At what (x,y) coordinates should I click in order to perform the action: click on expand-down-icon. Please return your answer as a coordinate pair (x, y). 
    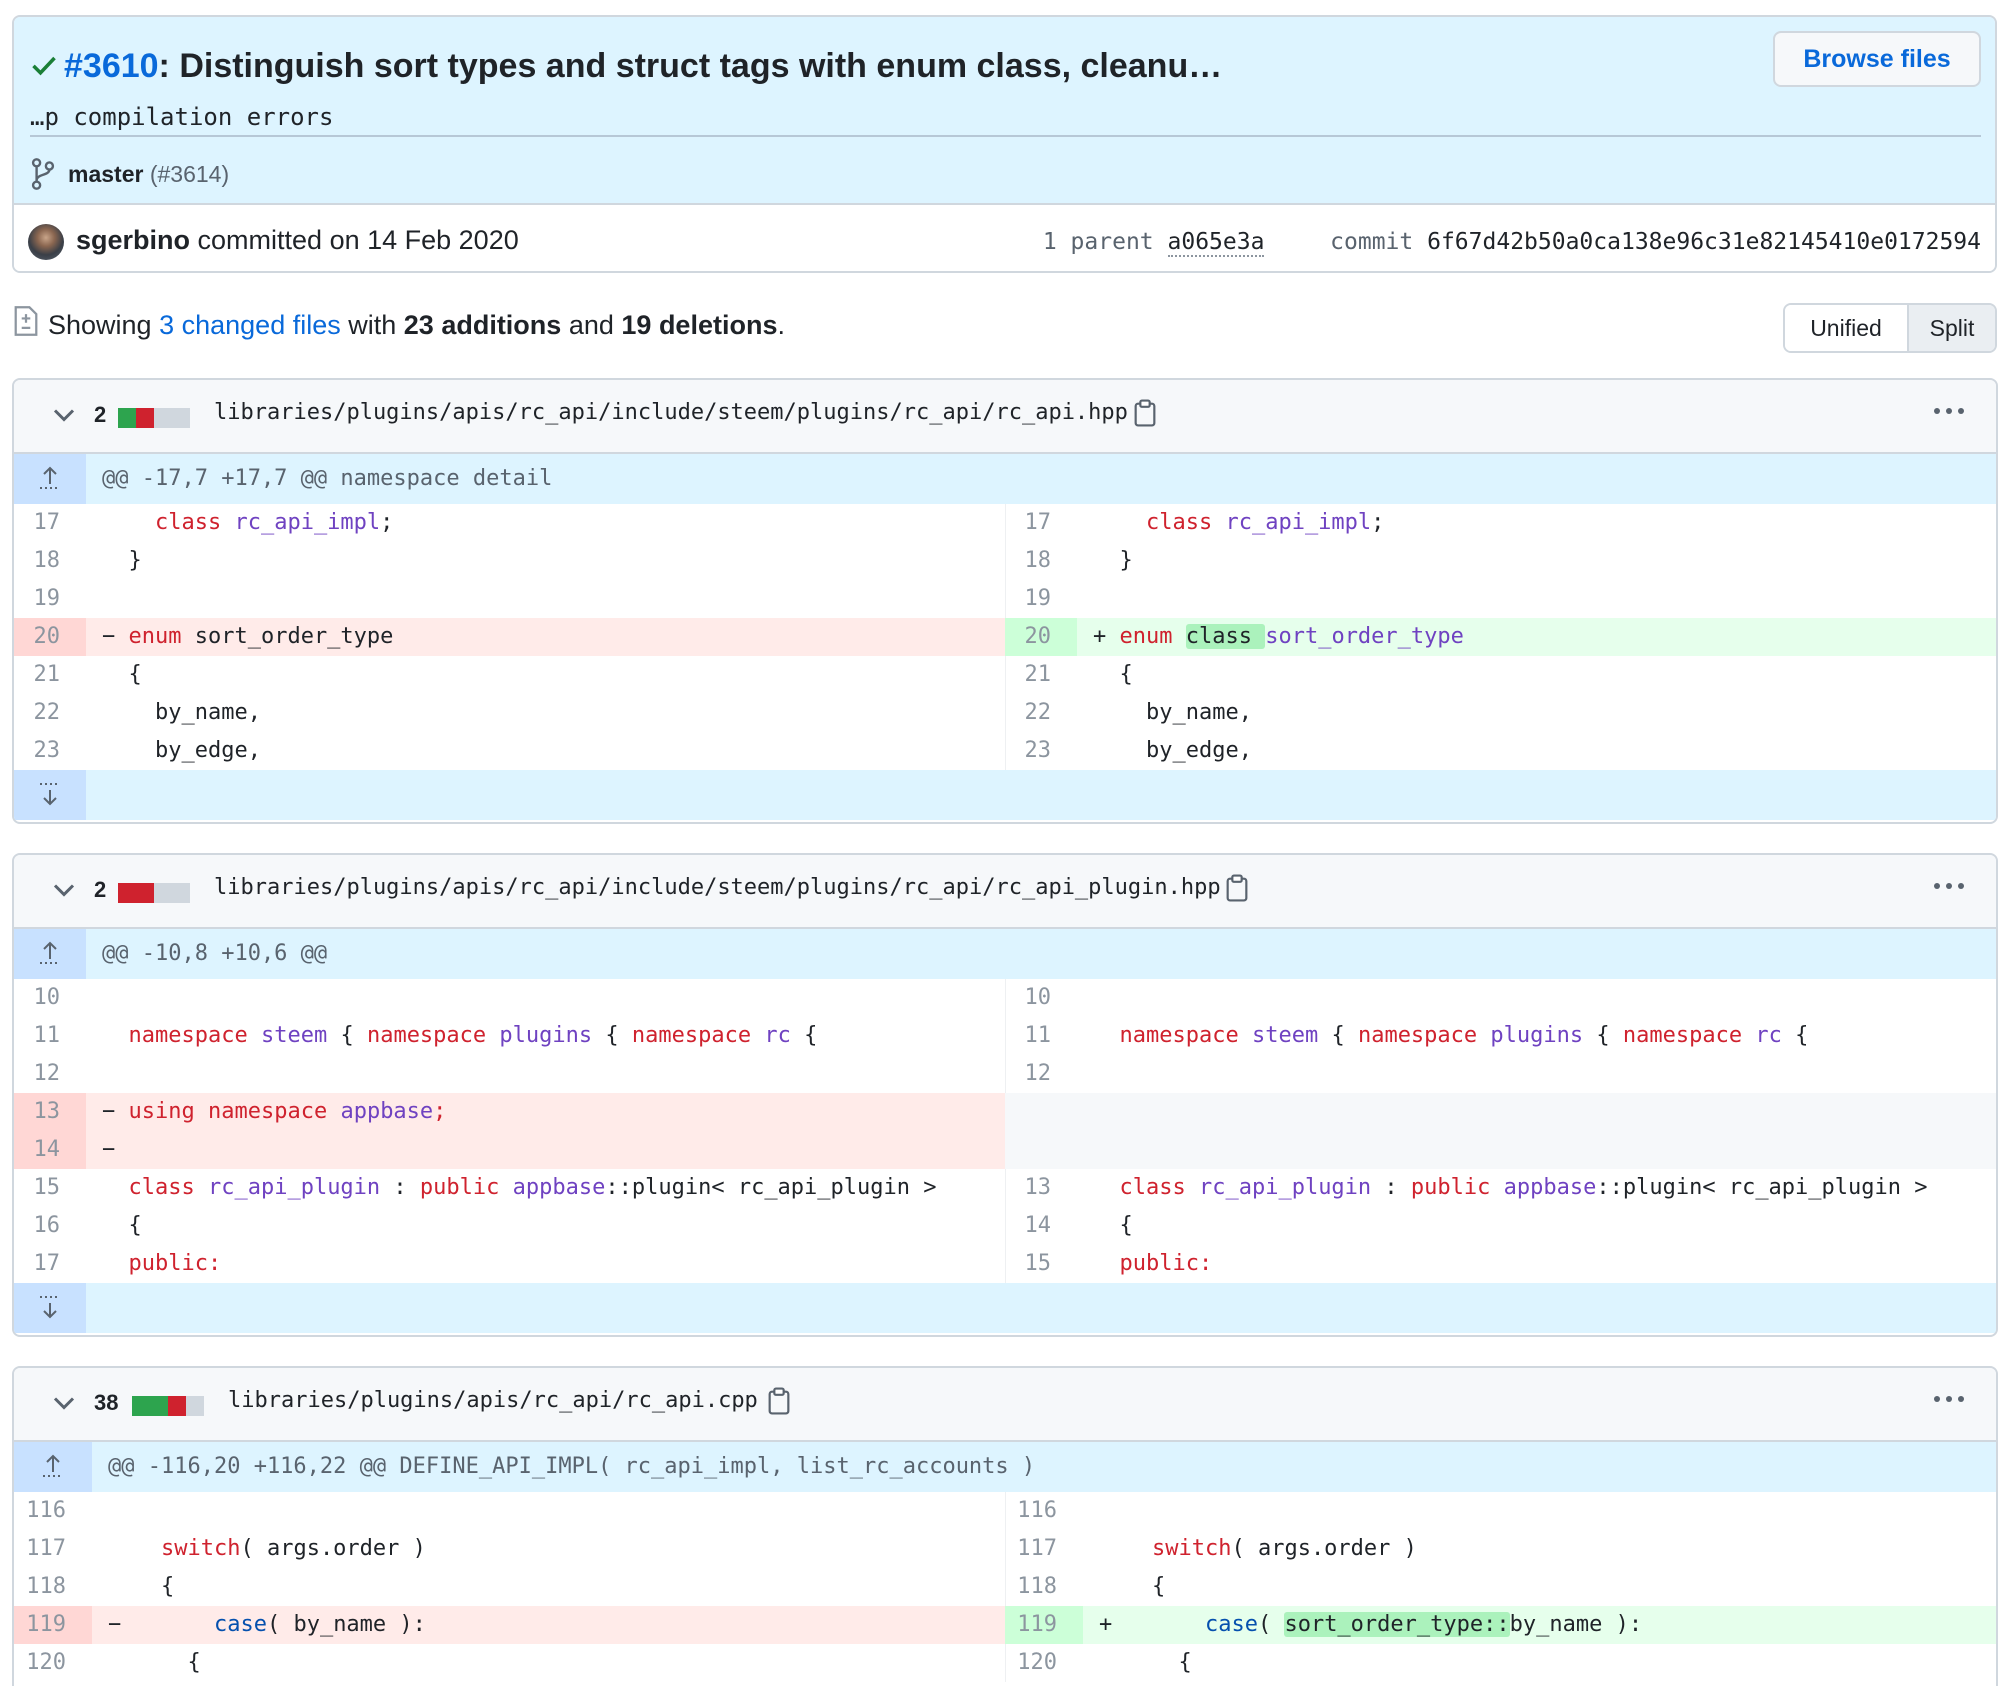
    Looking at the image, I should click on (50, 1307).